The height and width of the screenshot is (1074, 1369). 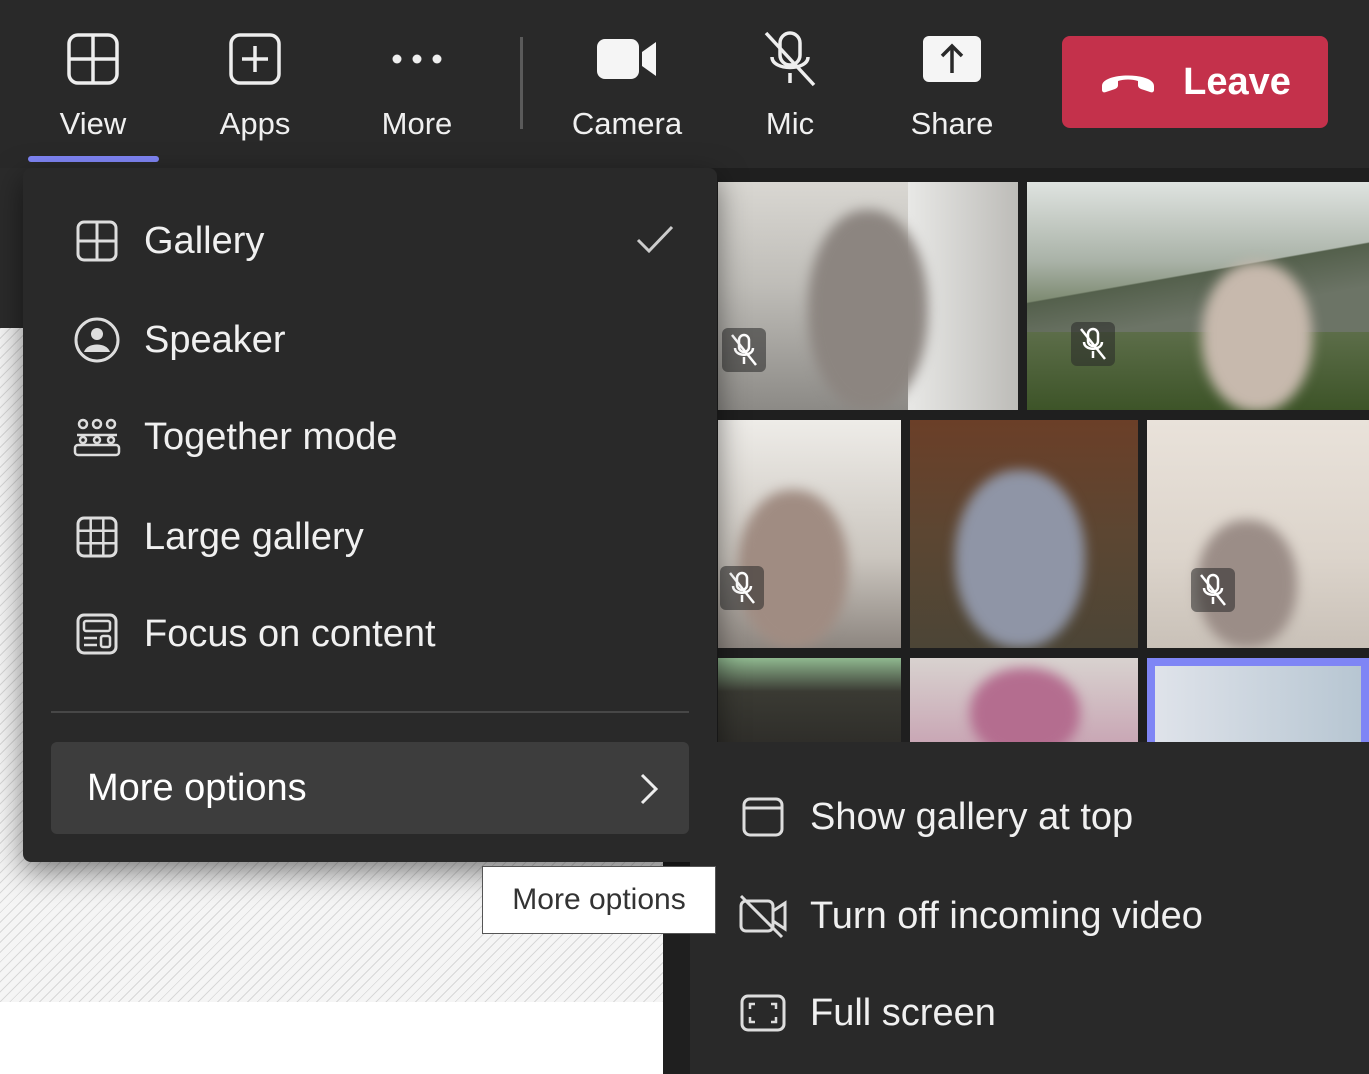 I want to click on large-gallery-icon, so click(x=97, y=537).